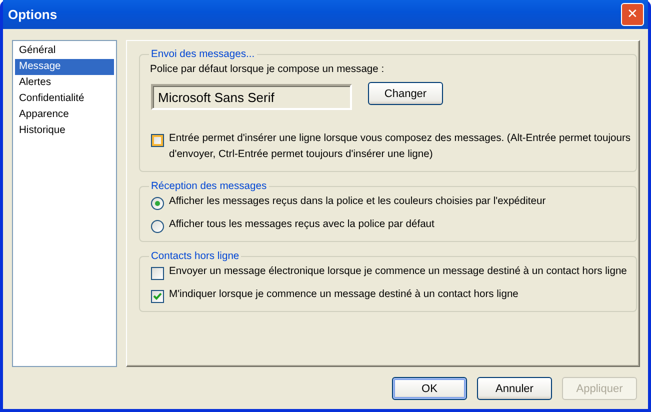 The image size is (651, 412). I want to click on close-button: ✕, so click(632, 14).